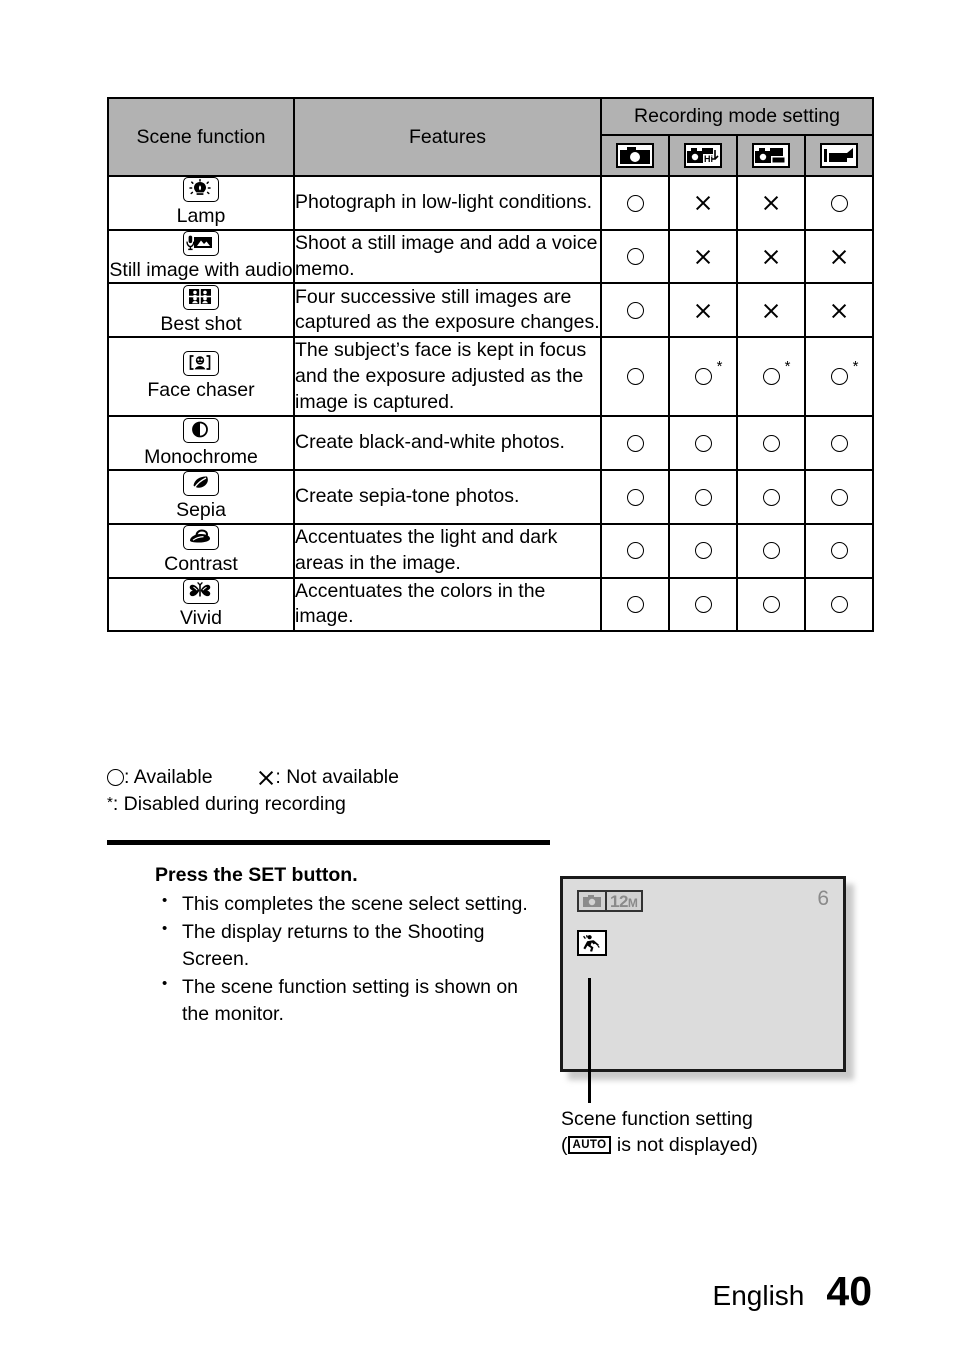 This screenshot has width=954, height=1345. Describe the element at coordinates (256, 875) in the screenshot. I see `instructions-title: Press the SET button.` at that location.